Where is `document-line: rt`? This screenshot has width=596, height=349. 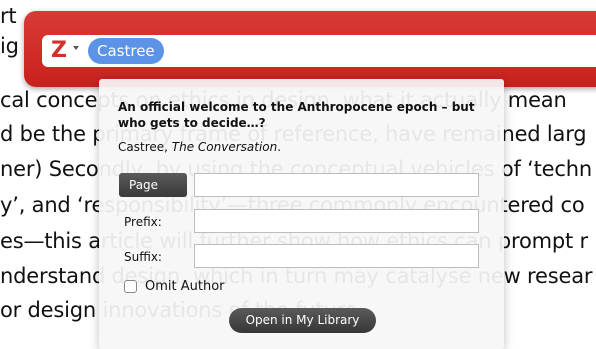 document-line: rt is located at coordinates (8, 16).